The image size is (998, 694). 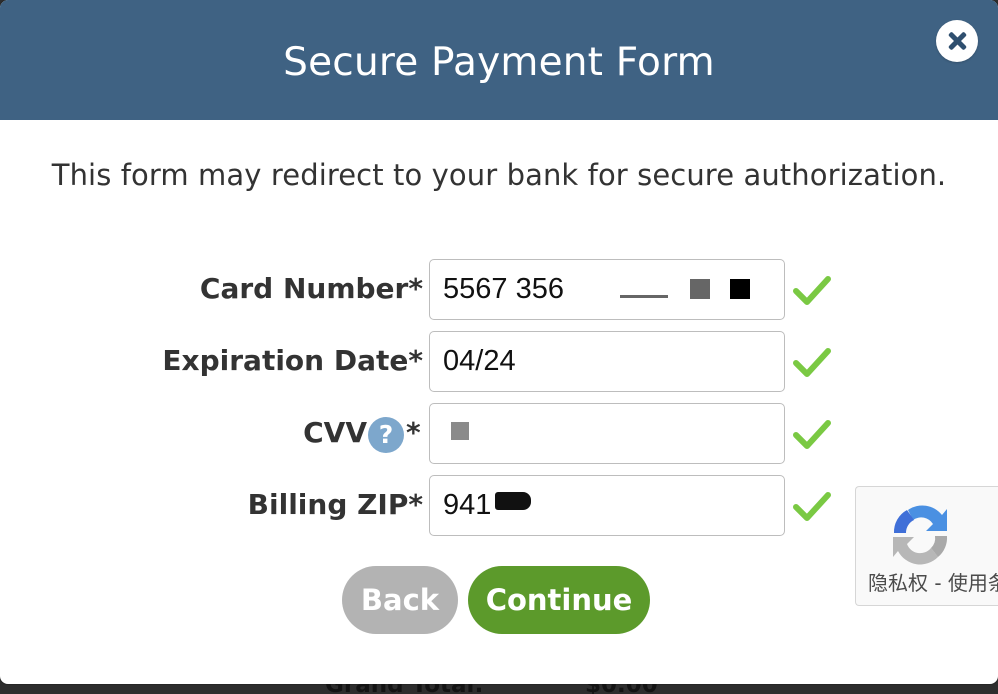 I want to click on billing-zip-label: Billing ZIP*, so click(x=335, y=504).